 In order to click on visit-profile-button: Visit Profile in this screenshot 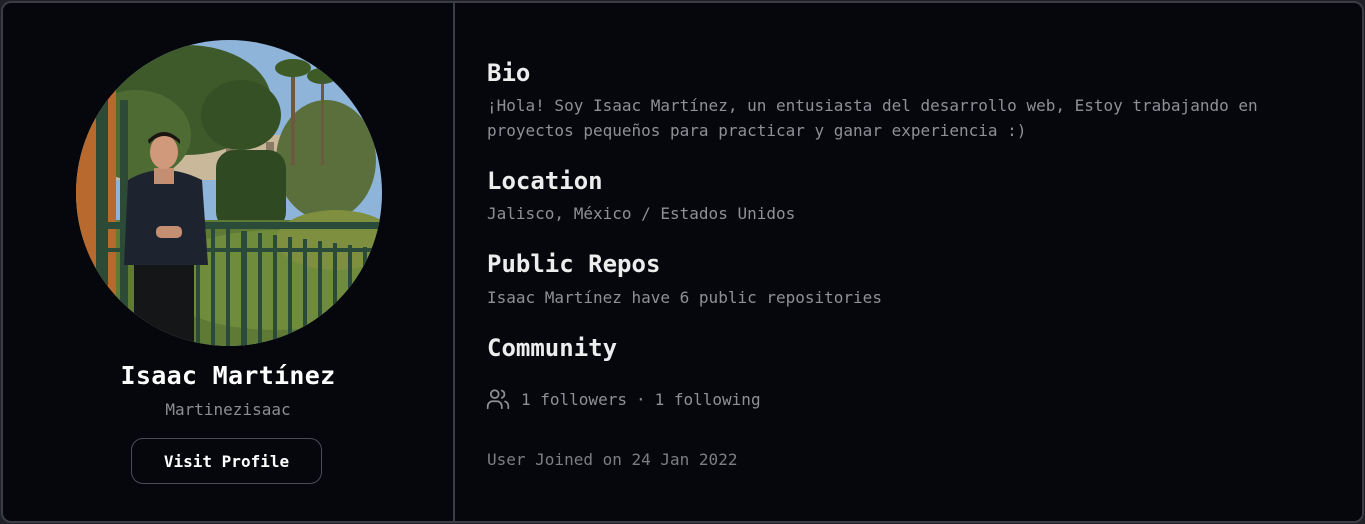, I will do `click(226, 461)`.